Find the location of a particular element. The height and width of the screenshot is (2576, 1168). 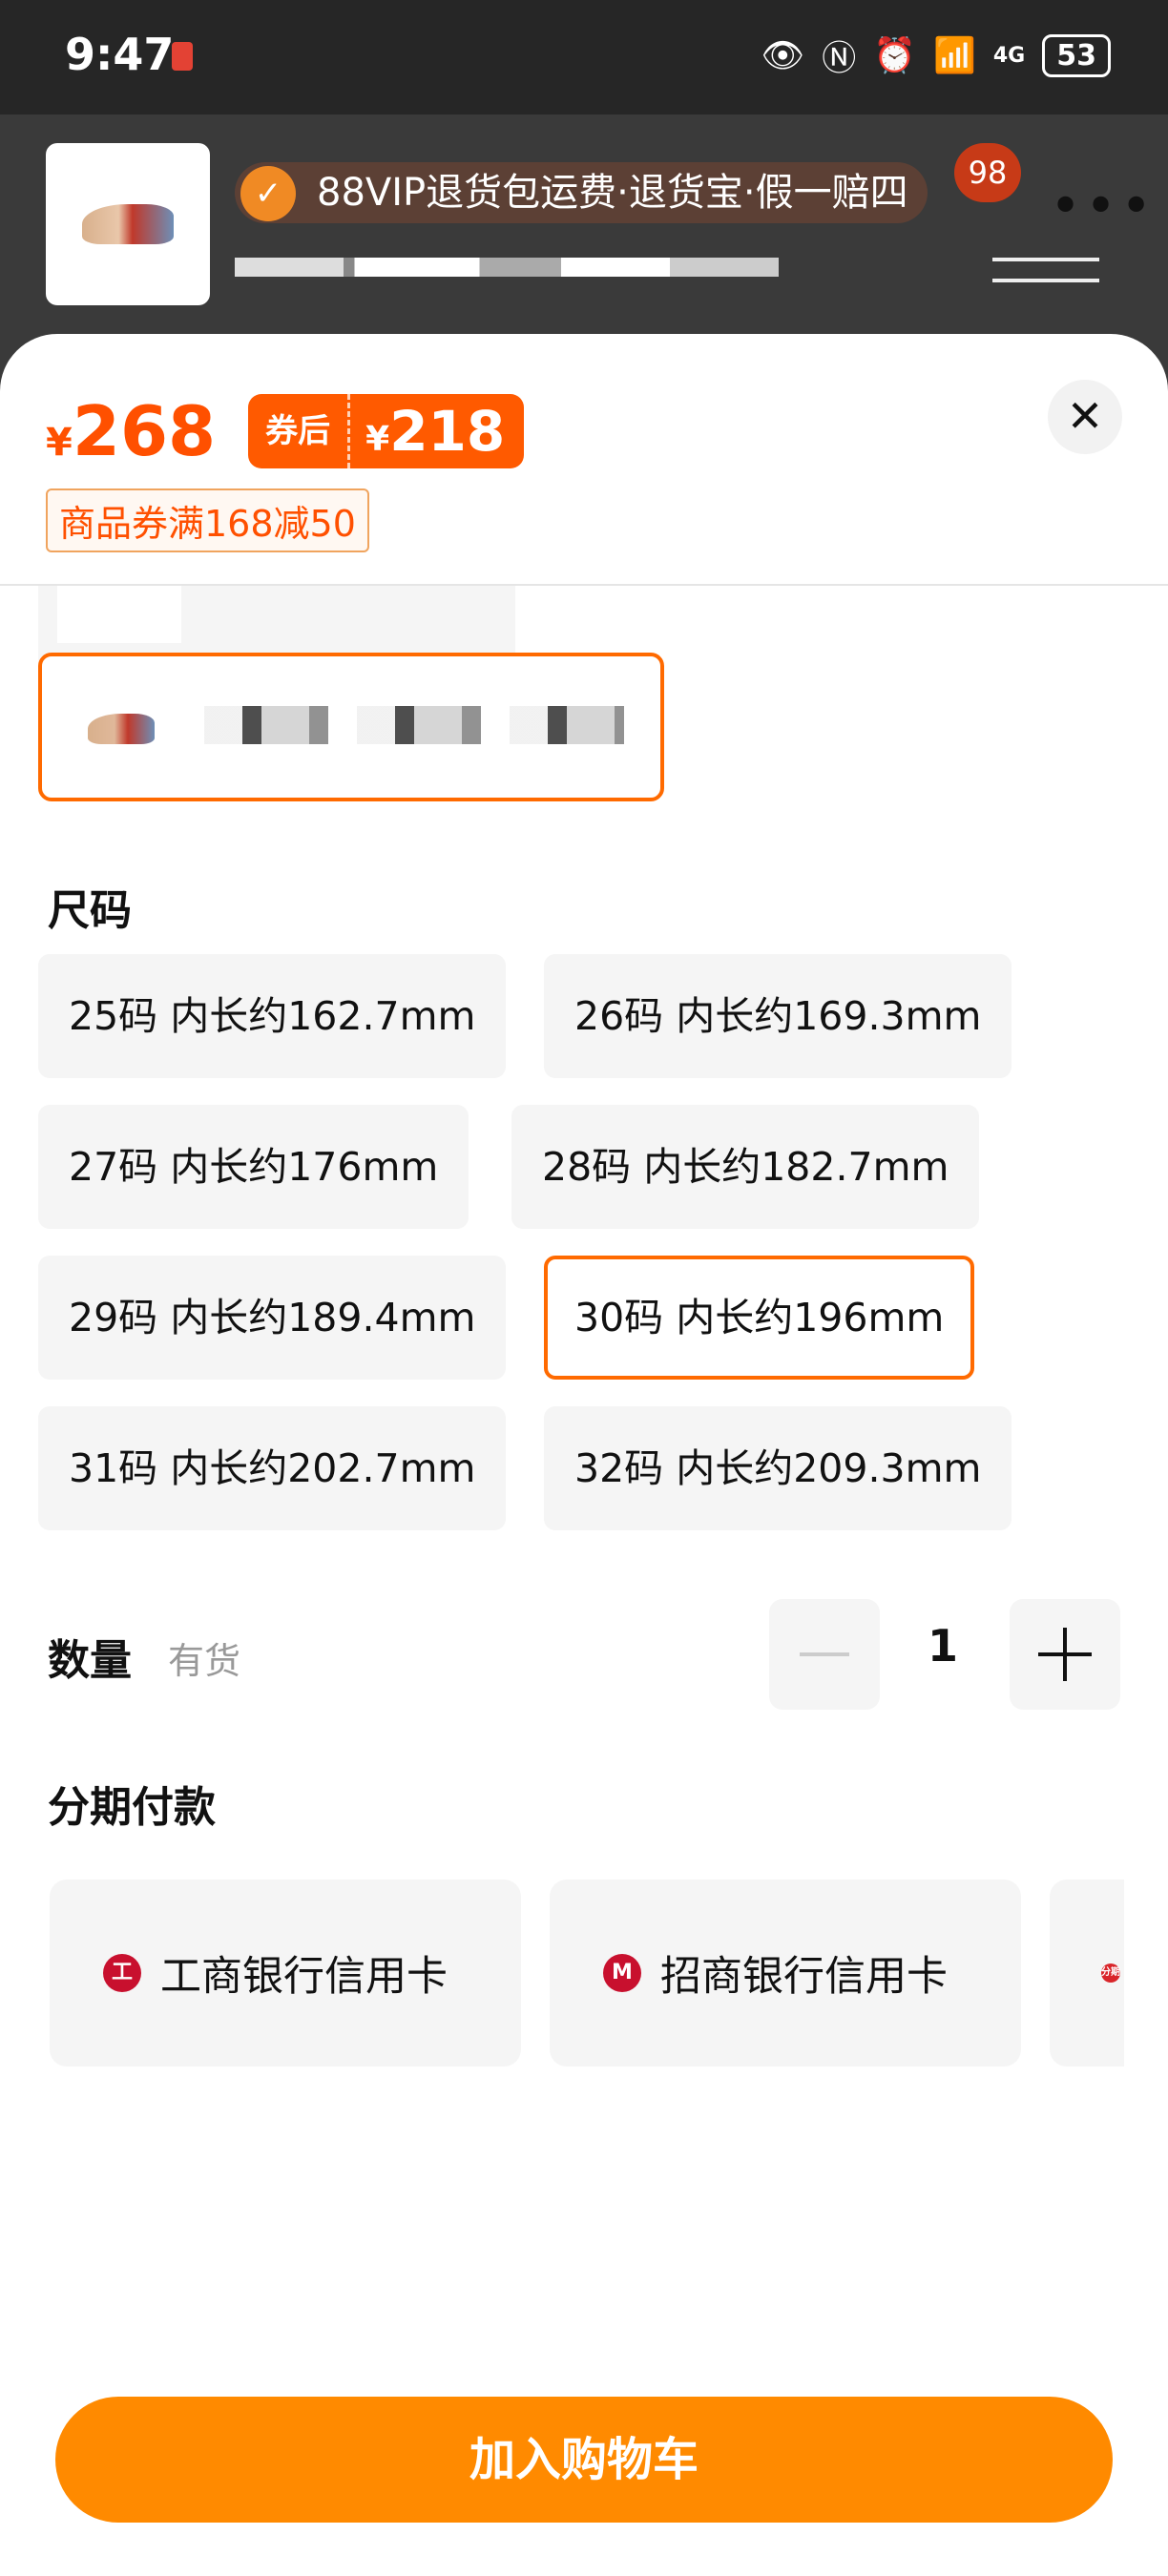

shield-check-icon: ✓ is located at coordinates (268, 193).